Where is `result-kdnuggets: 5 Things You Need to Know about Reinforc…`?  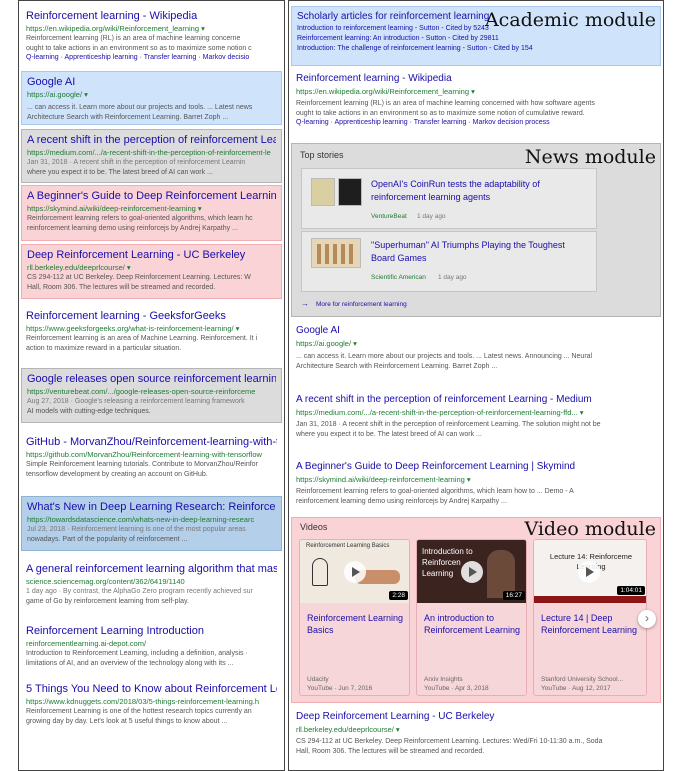
result-kdnuggets: 5 Things You Need to Know about Reinforc… is located at coordinates (151, 707).